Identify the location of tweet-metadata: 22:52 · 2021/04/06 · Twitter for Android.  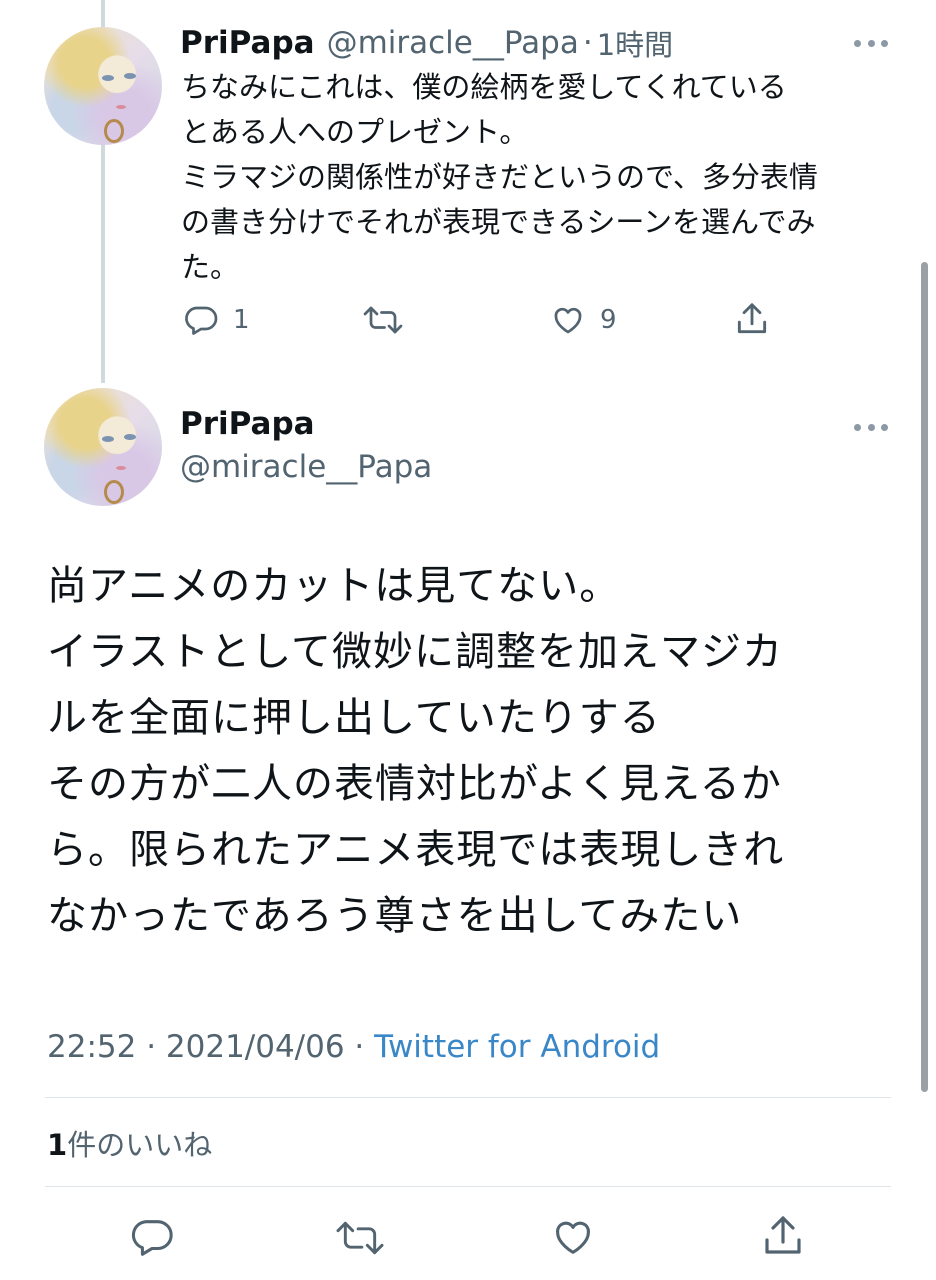
(353, 1047).